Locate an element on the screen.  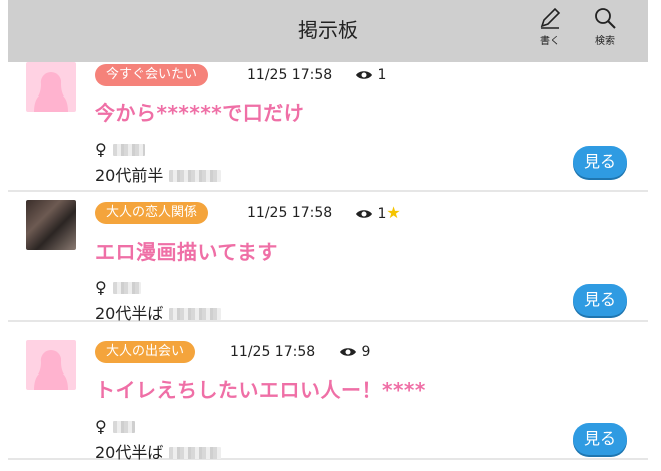
age-label: 20代前半 is located at coordinates (129, 175).